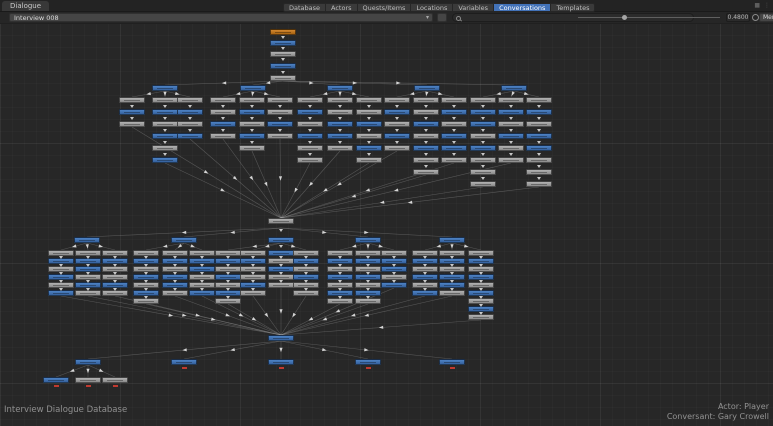 The width and height of the screenshot is (773, 426). Describe the element at coordinates (738, 17) in the screenshot. I see `zoom-value: 0.4800` at that location.